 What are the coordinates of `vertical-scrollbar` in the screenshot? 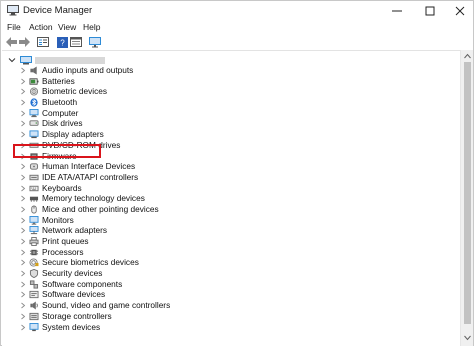 It's located at (466, 198).